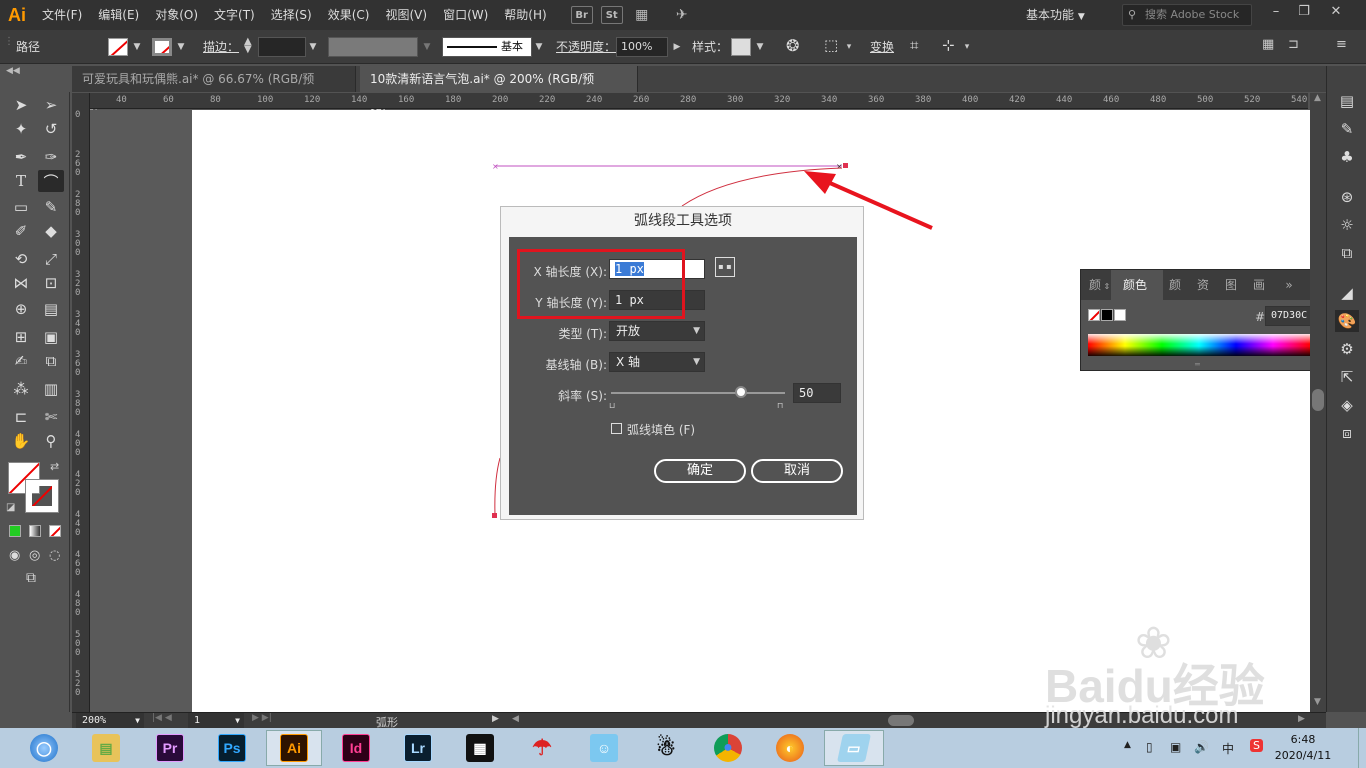 The height and width of the screenshot is (768, 1366). I want to click on variable-width-field, so click(373, 47).